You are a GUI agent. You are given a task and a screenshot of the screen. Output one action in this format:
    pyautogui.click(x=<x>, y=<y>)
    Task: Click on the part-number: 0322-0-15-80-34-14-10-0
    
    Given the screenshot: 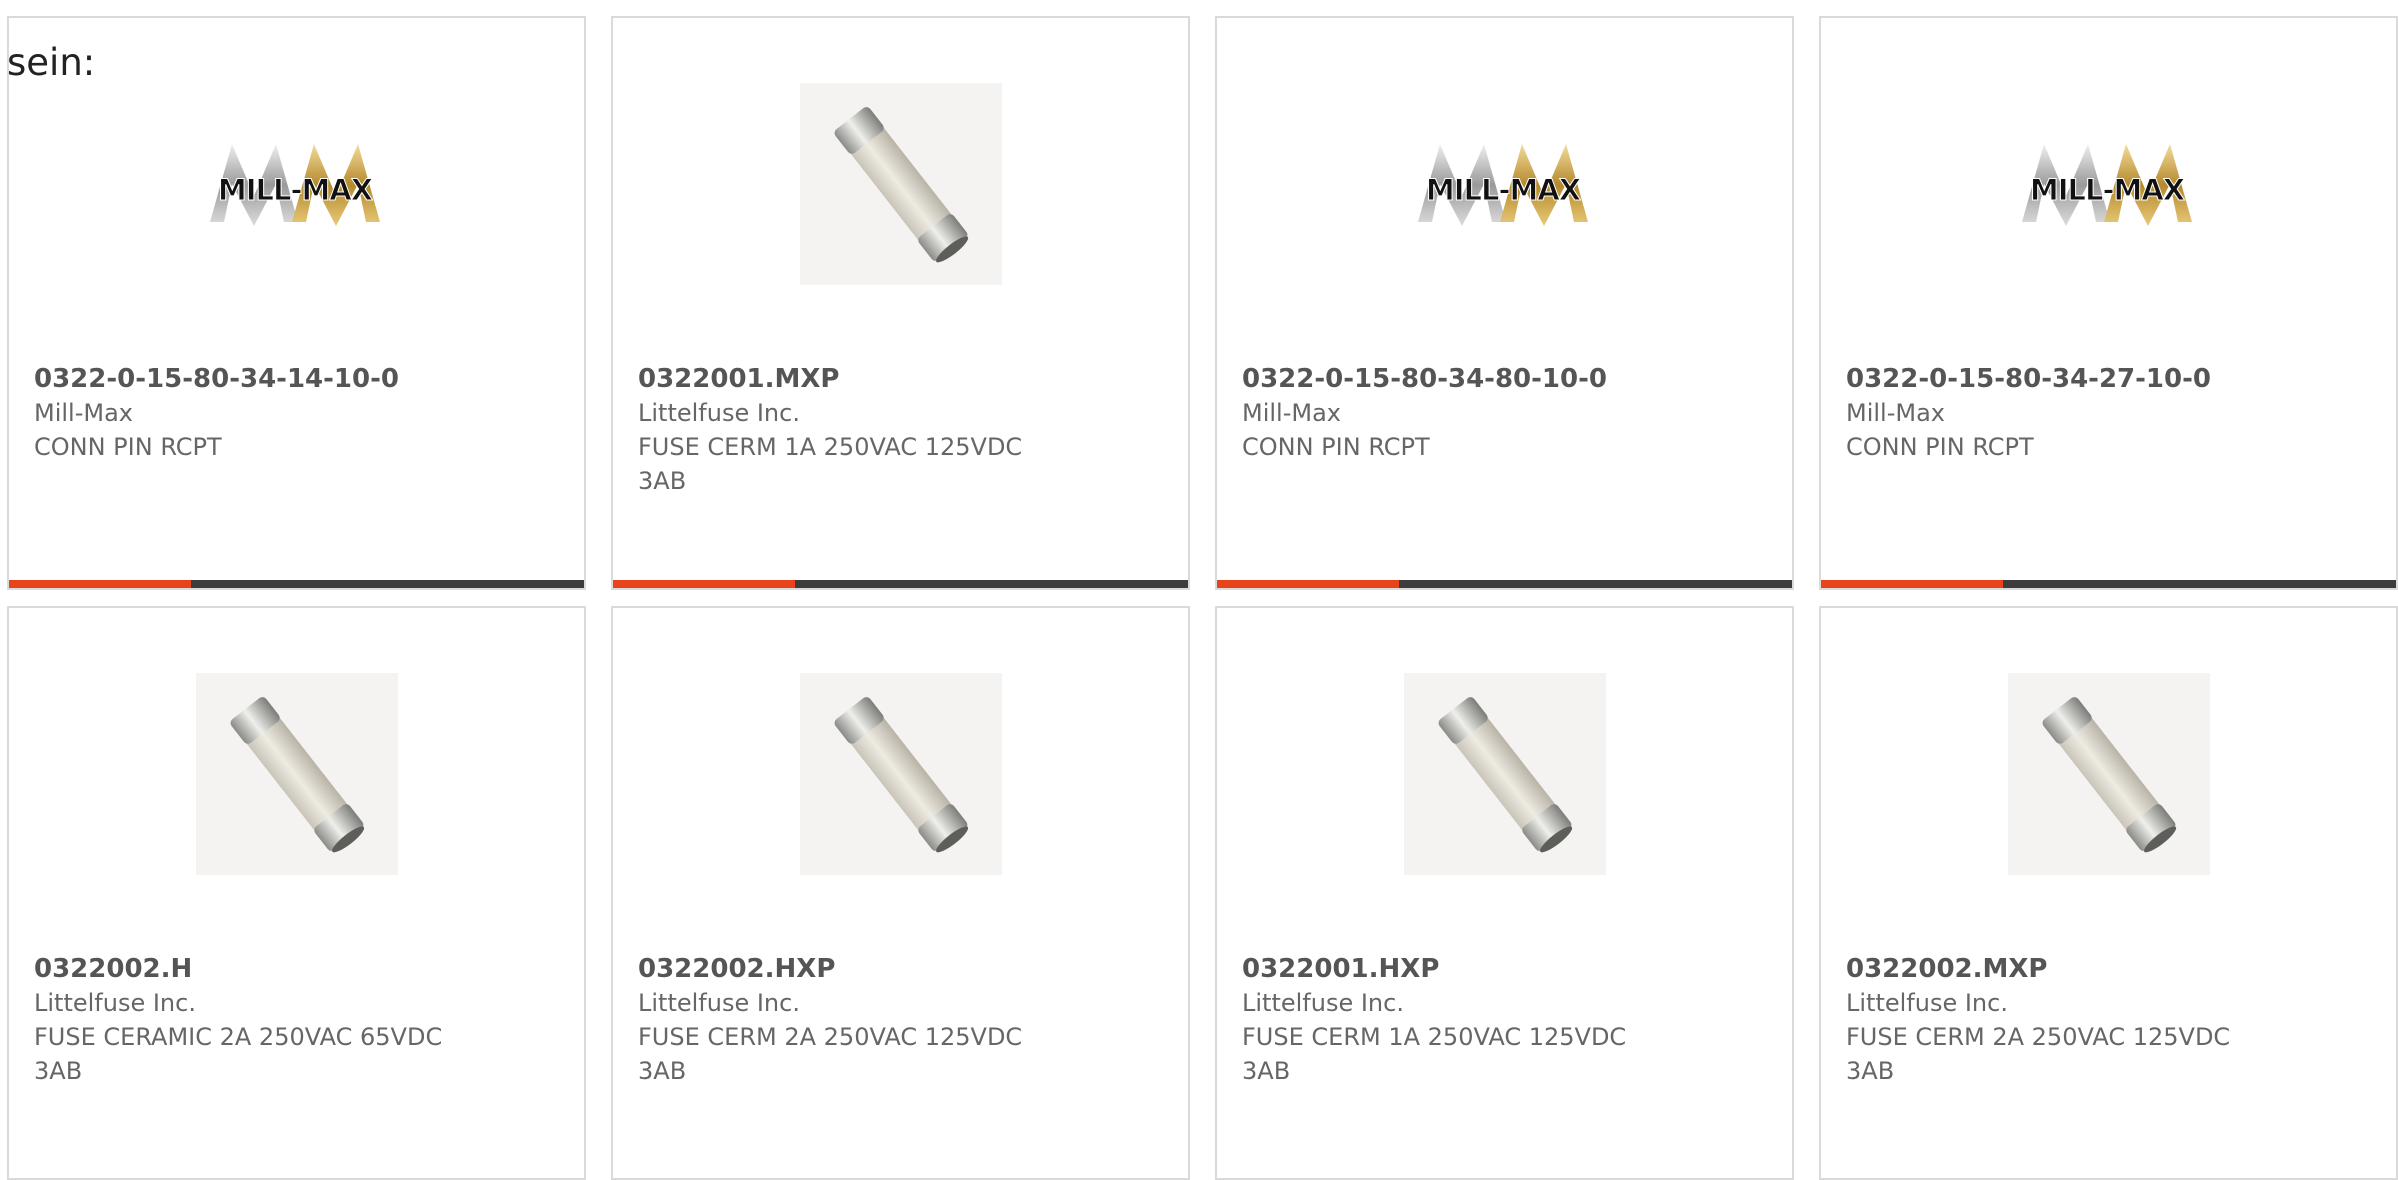 What is the action you would take?
    pyautogui.click(x=216, y=379)
    